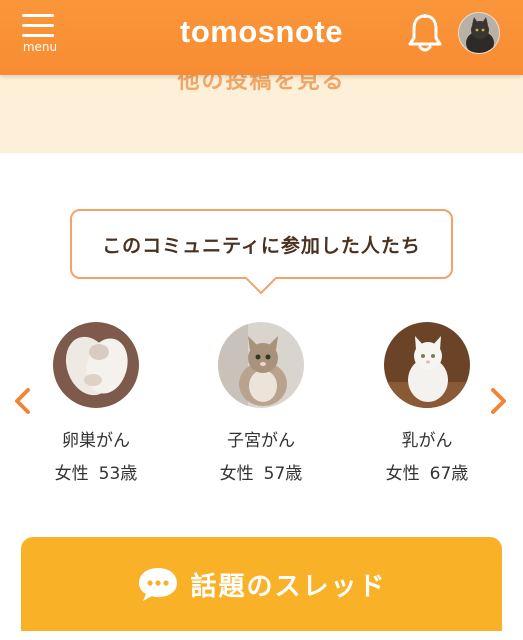 The width and height of the screenshot is (523, 640). I want to click on member-card: 卵巣がん 女性 53歳, so click(96, 403).